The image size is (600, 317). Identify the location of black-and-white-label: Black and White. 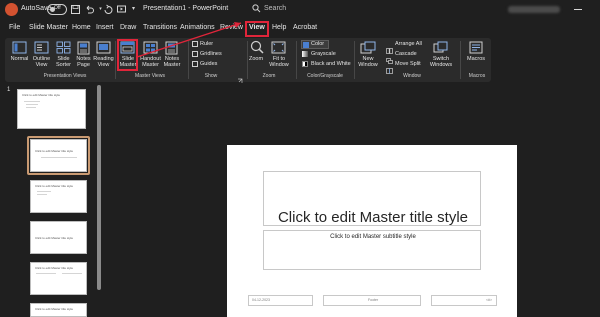
(331, 64).